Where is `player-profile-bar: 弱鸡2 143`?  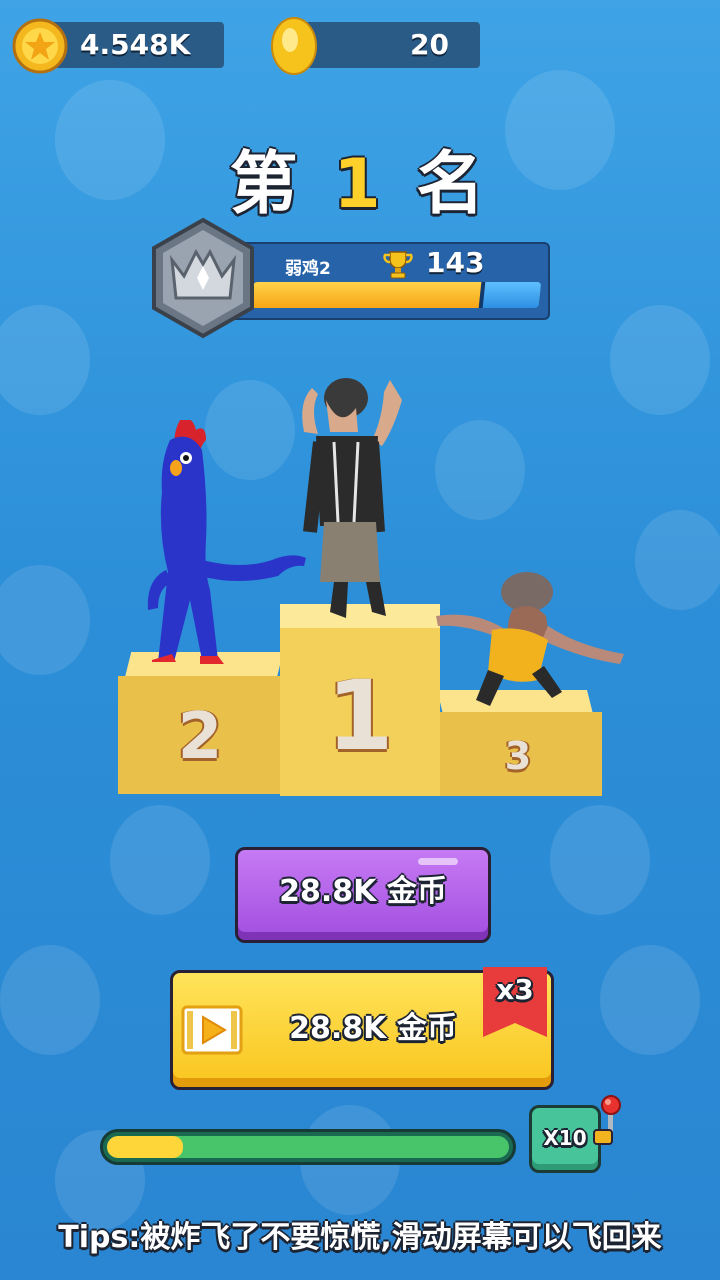 player-profile-bar: 弱鸡2 143 is located at coordinates (389, 281).